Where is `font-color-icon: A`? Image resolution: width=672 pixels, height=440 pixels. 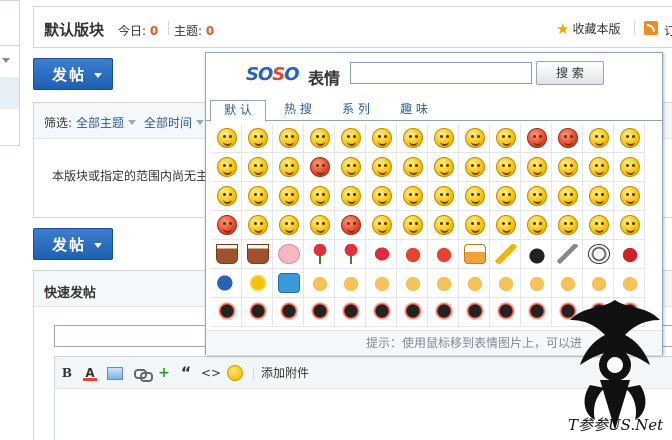
font-color-icon: A is located at coordinates (90, 373).